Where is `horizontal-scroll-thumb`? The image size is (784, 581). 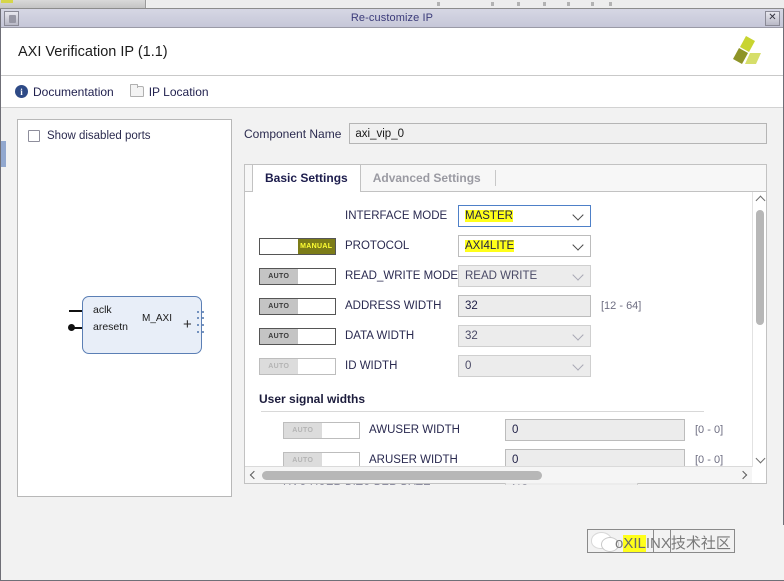
horizontal-scroll-thumb is located at coordinates (402, 475).